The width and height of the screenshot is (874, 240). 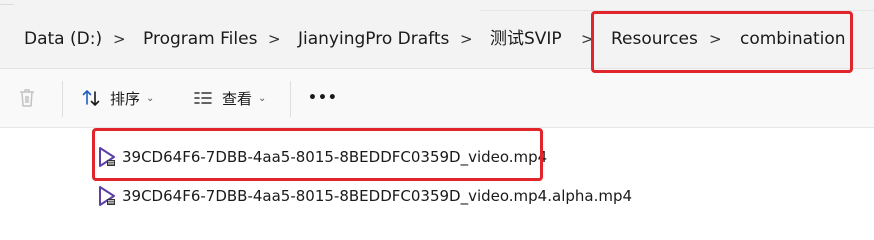 What do you see at coordinates (793, 39) in the screenshot?
I see `breadcrumb-item-combination: combination` at bounding box center [793, 39].